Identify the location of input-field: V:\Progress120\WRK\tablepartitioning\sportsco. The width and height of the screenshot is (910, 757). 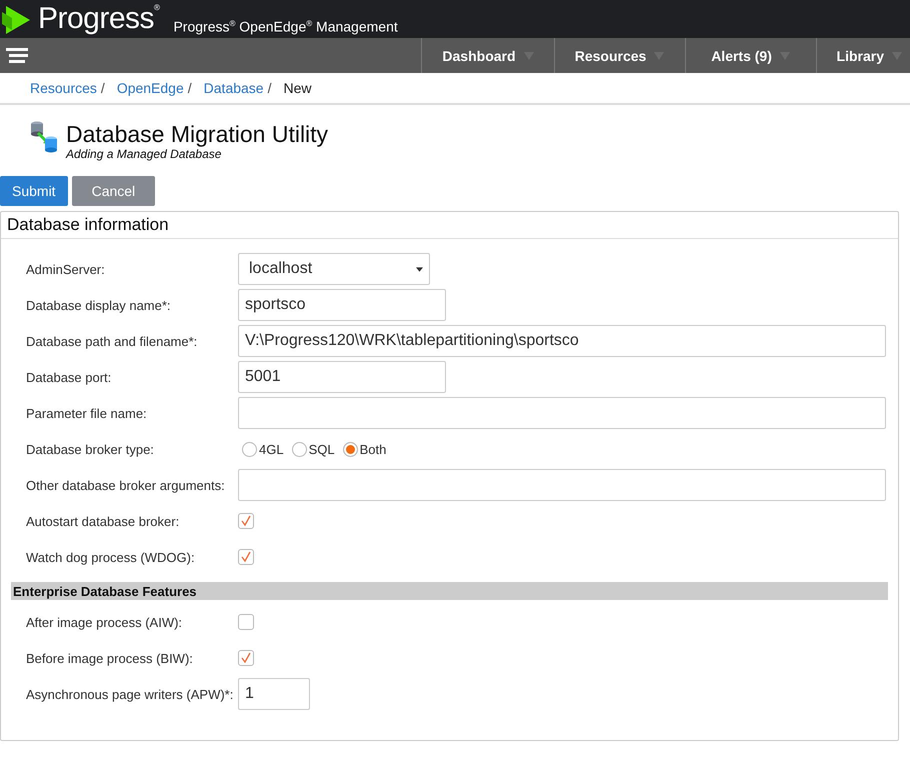
(562, 341).